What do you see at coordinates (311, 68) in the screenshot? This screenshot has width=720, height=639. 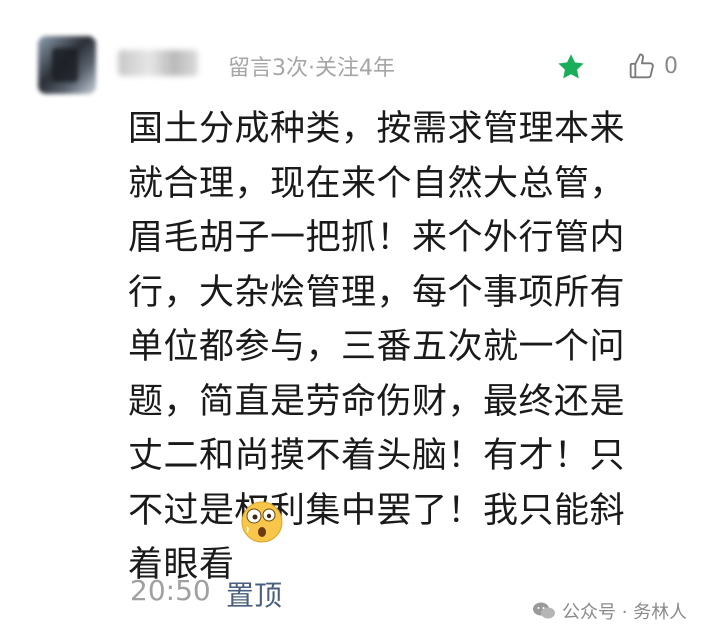 I see `comment-meta: 留言3次·关注4年` at bounding box center [311, 68].